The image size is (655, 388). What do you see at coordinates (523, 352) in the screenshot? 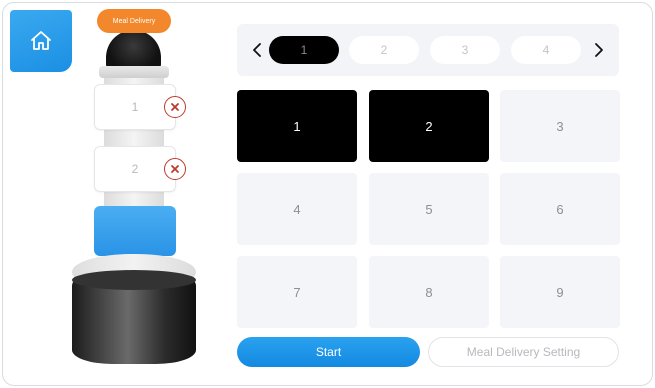
I see `meal-delivery-setting-button: Meal Delivery Setting` at bounding box center [523, 352].